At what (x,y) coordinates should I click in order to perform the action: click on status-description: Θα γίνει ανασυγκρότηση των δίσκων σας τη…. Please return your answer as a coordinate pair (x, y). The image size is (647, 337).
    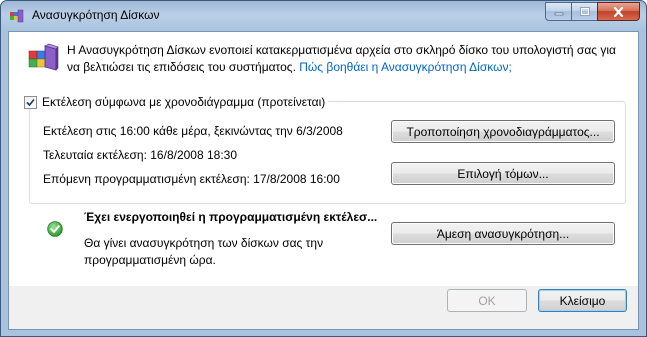
    Looking at the image, I should click on (204, 251).